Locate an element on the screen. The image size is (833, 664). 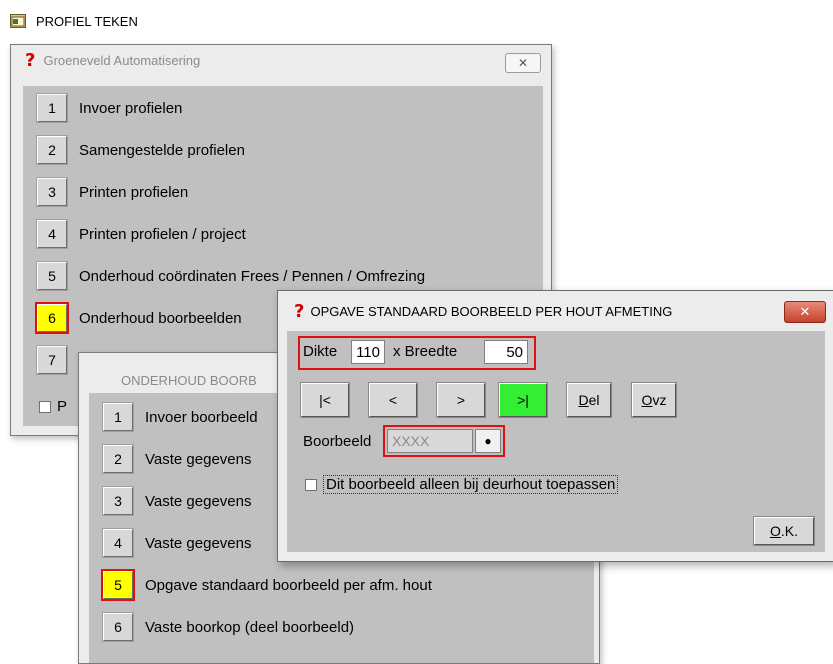
menu-item-label: Samengestelde profielen is located at coordinates (162, 150).